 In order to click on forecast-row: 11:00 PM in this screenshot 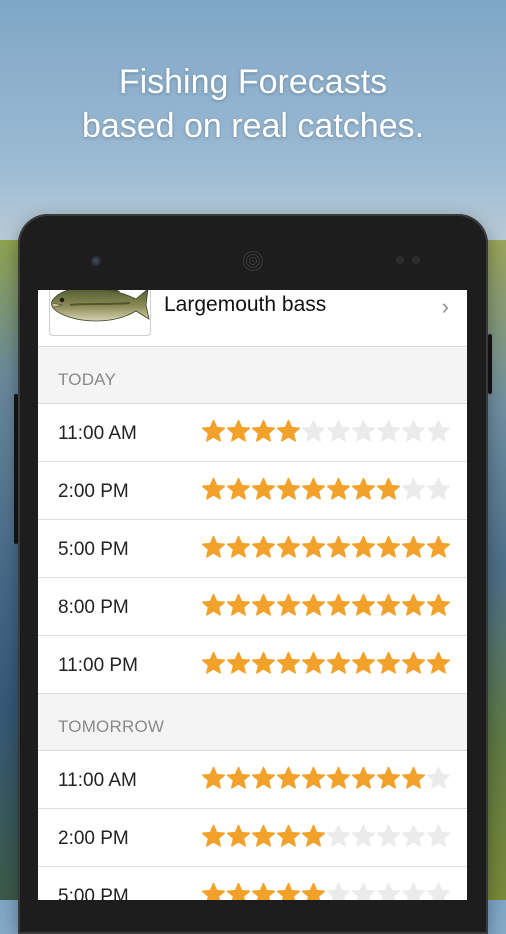, I will do `click(252, 665)`.